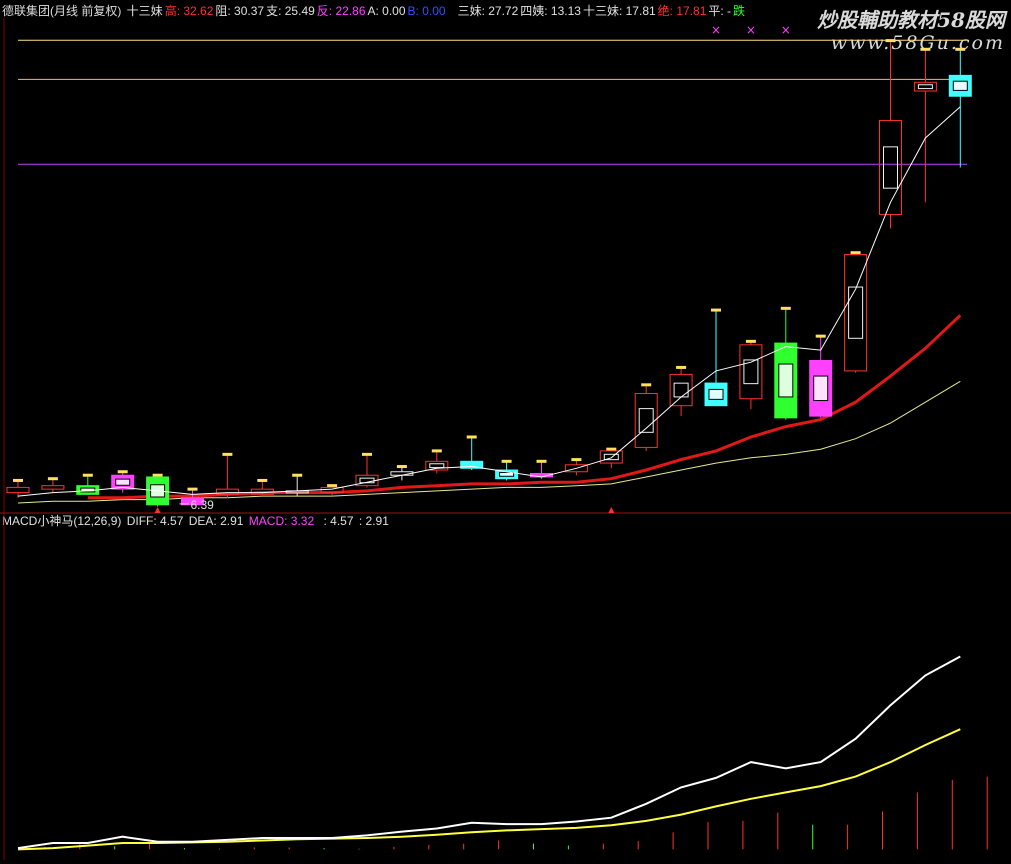  Describe the element at coordinates (203, 505) in the screenshot. I see `min-price-label: 6.39` at that location.